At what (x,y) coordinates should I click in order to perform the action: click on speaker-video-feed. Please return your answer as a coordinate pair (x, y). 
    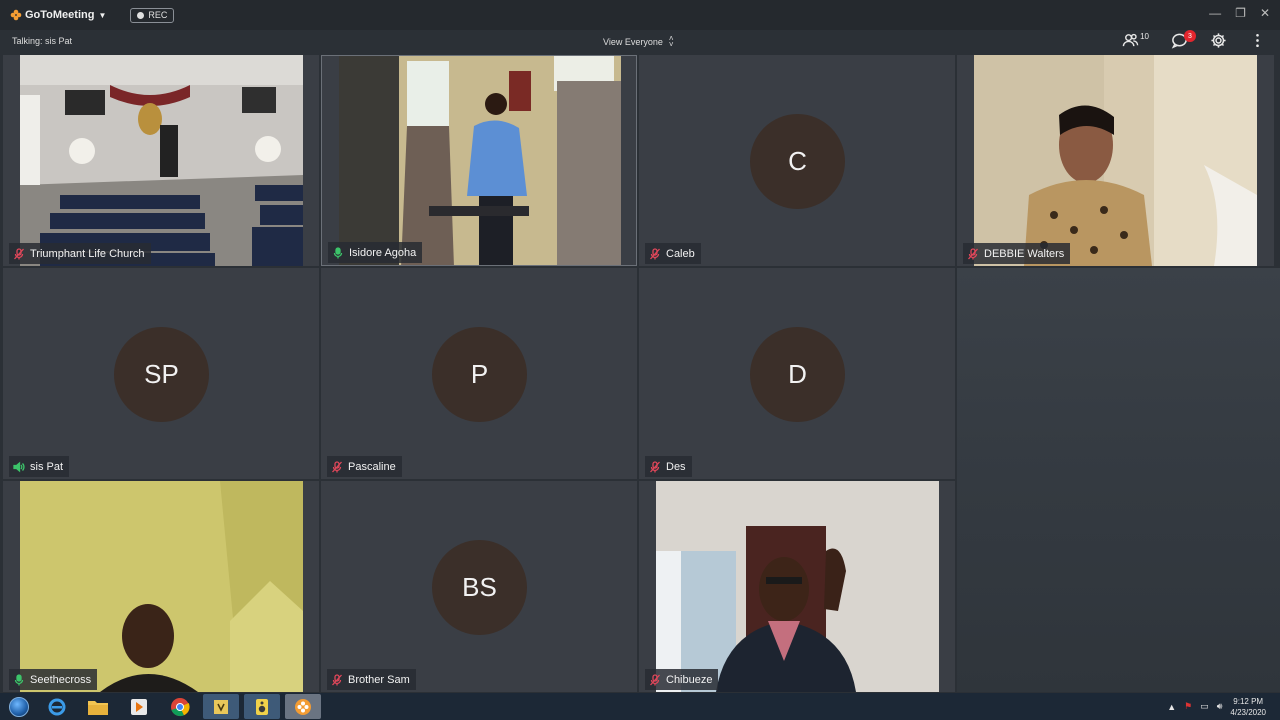
    Looking at the image, I should click on (480, 160).